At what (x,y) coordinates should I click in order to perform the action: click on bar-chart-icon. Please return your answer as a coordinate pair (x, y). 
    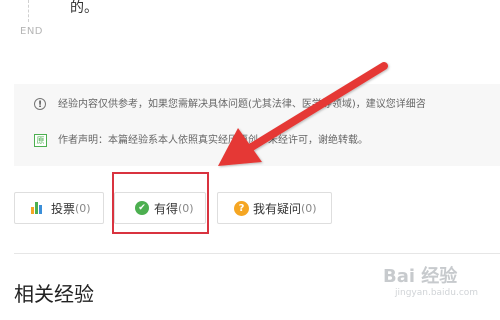
    Looking at the image, I should click on (39, 208).